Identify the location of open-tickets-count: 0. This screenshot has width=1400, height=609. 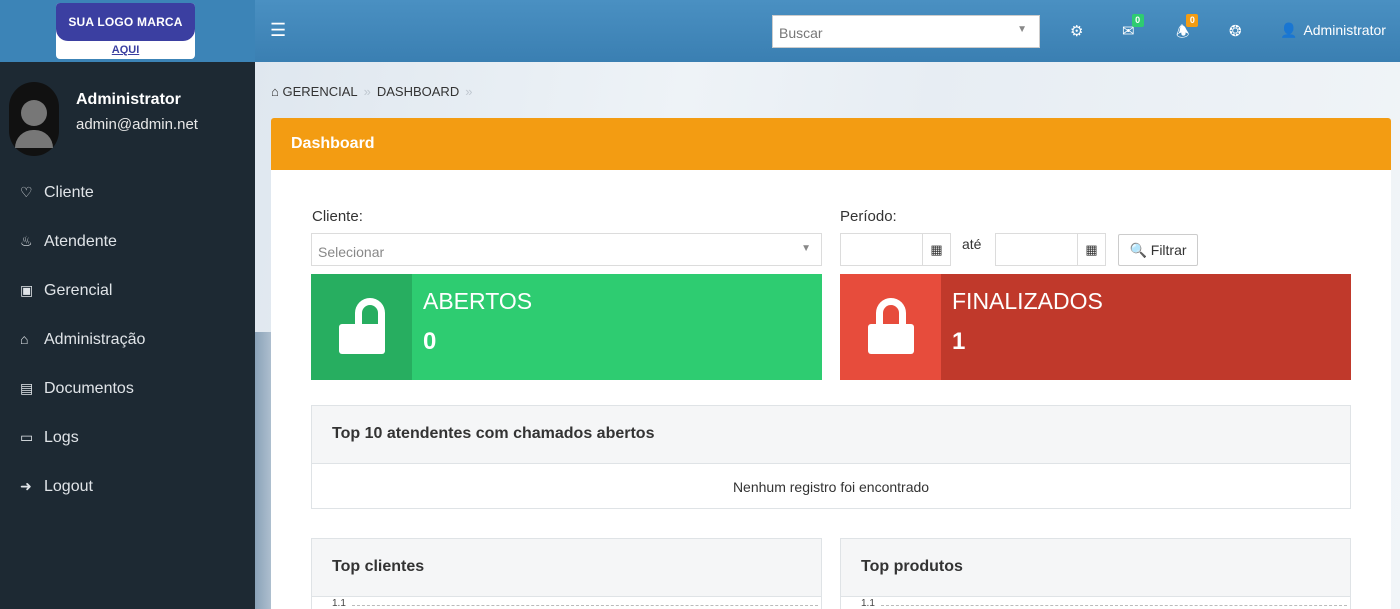
(430, 341).